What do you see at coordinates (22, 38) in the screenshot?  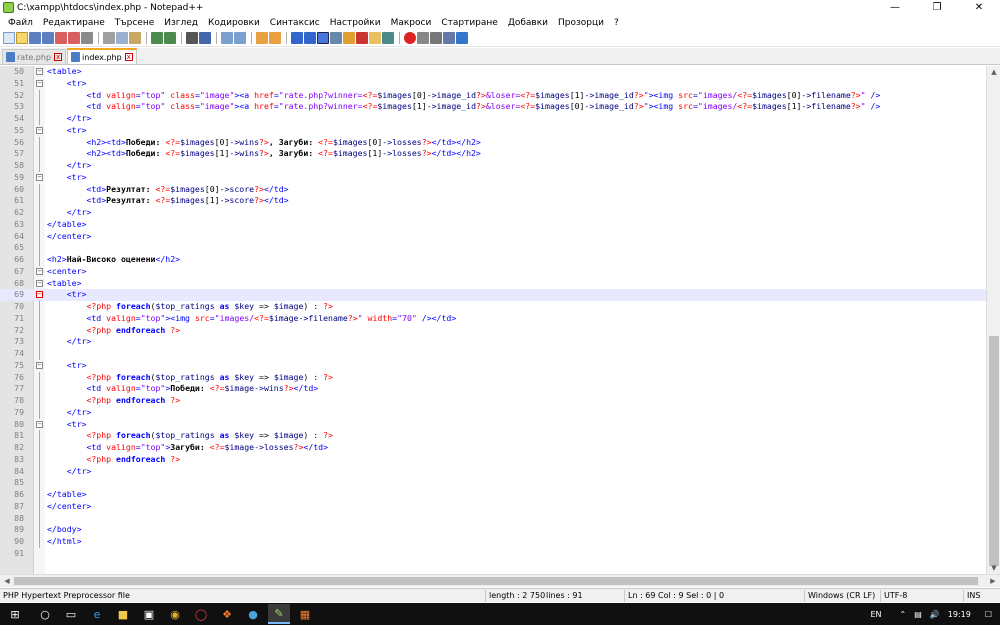 I see `open-file-icon` at bounding box center [22, 38].